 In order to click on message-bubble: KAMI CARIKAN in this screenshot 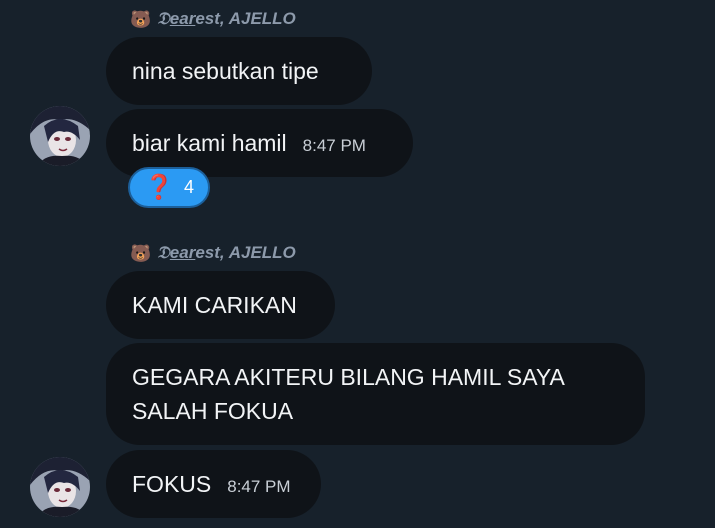, I will do `click(220, 305)`.